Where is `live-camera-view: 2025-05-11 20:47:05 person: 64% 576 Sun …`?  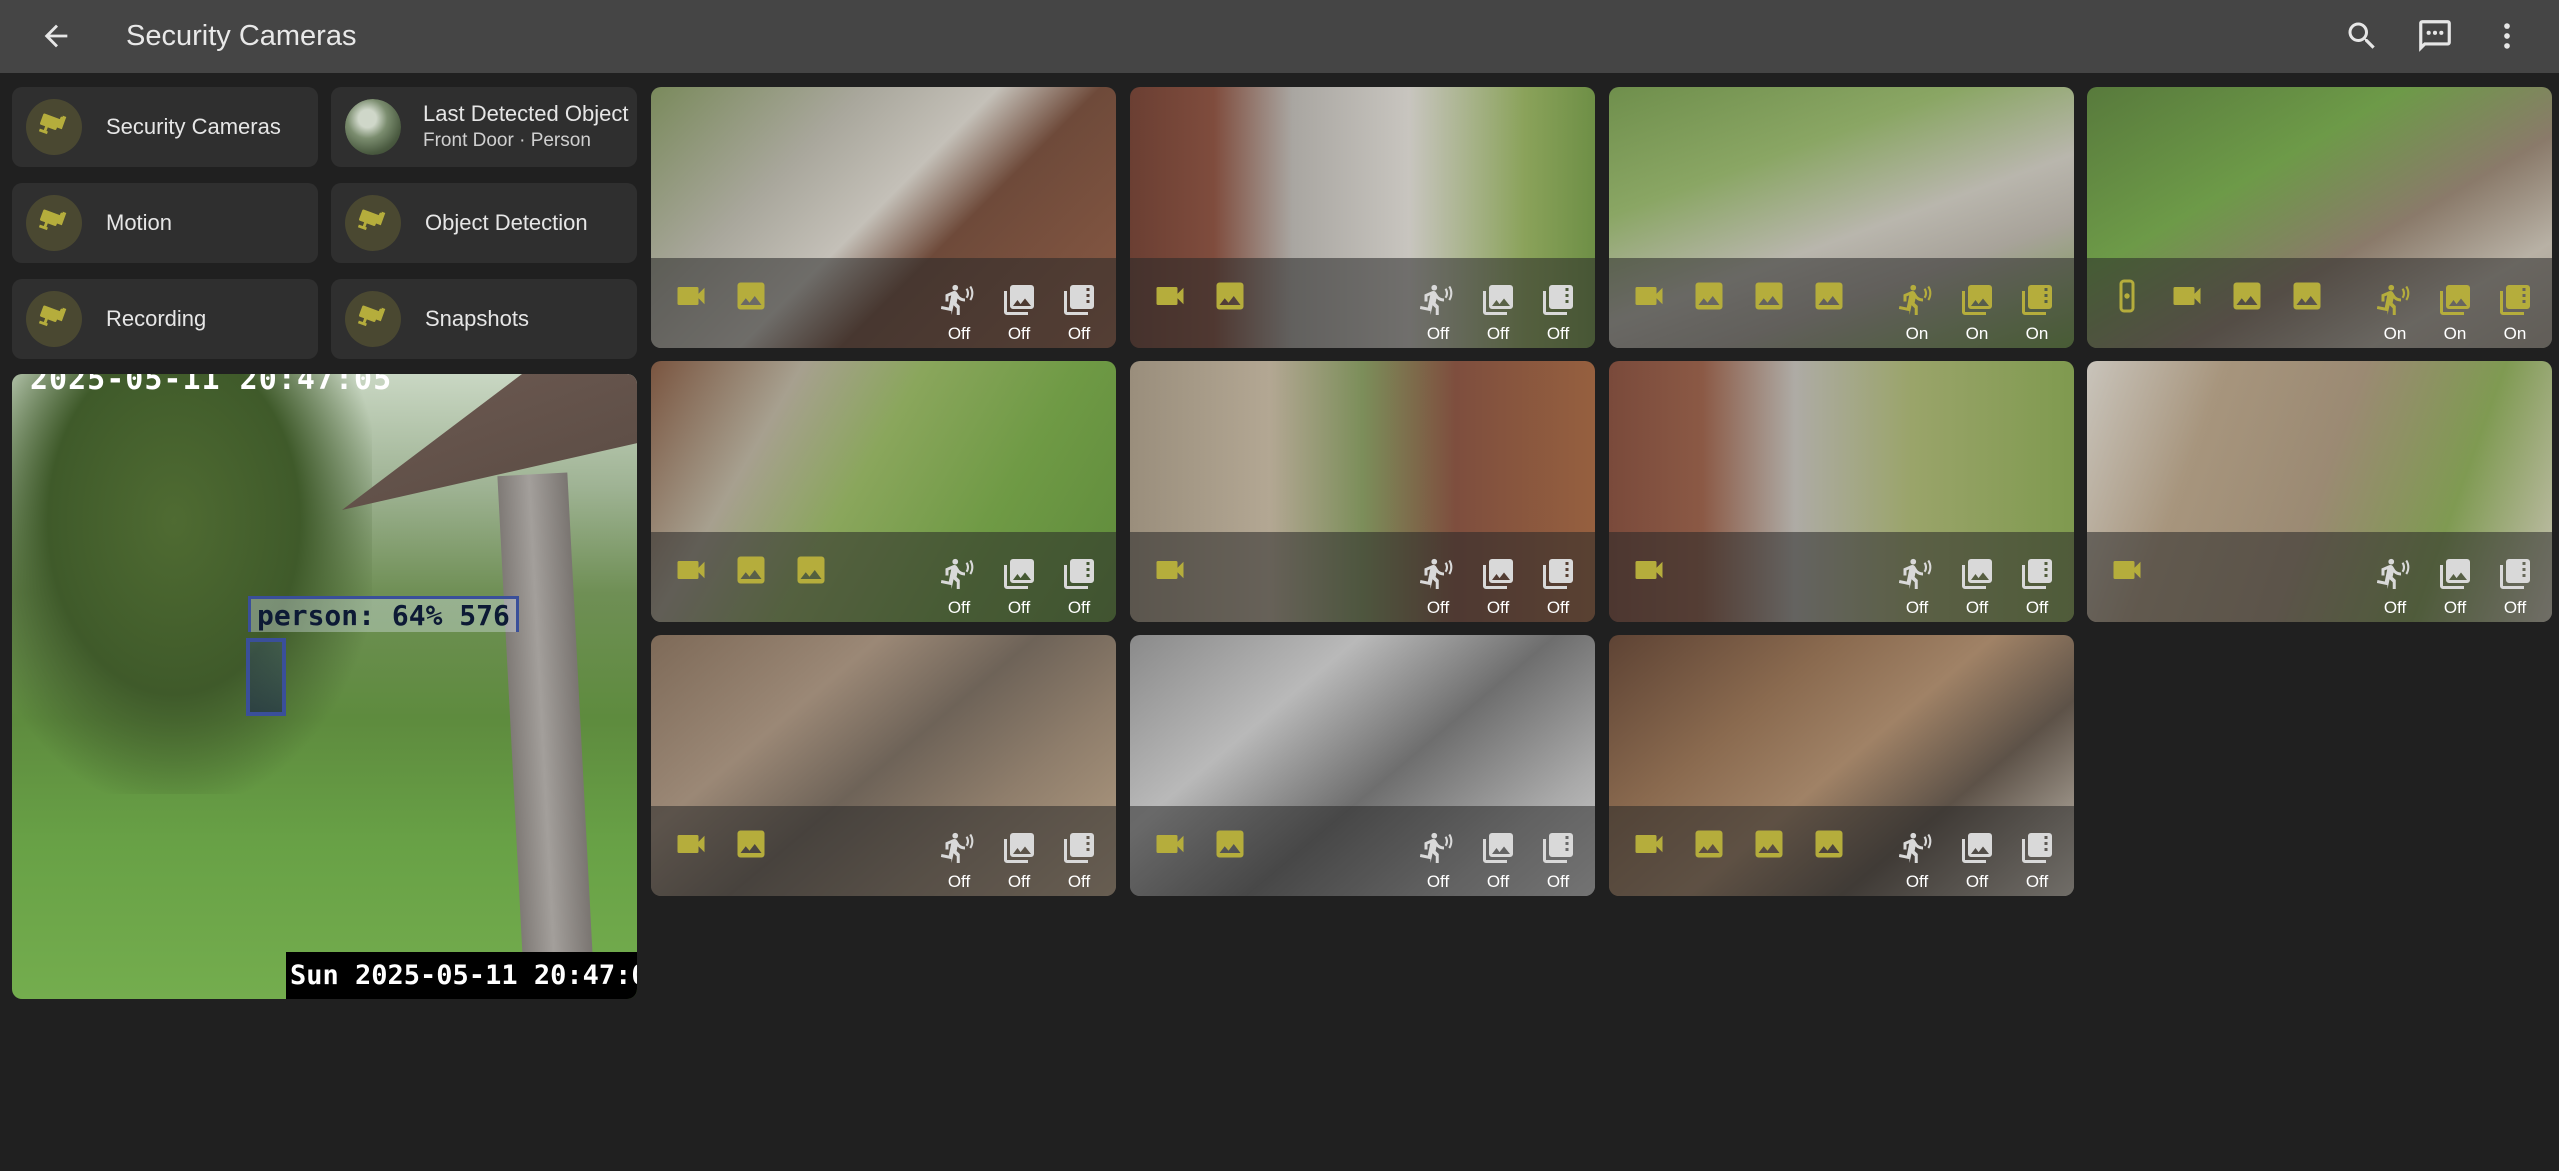
live-camera-view: 2025-05-11 20:47:05 person: 64% 576 Sun … is located at coordinates (324, 686).